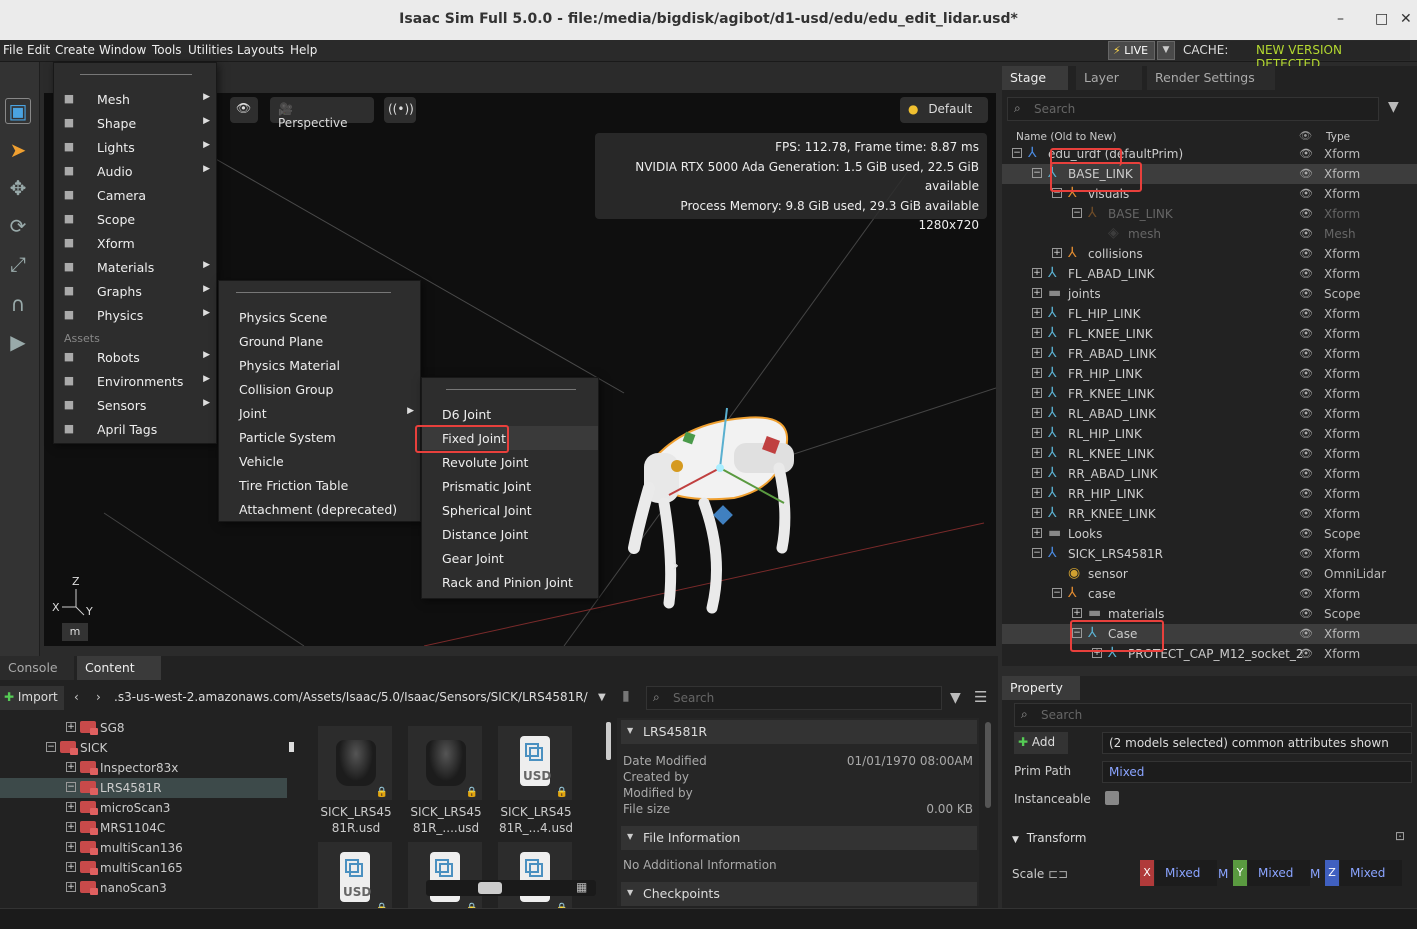 This screenshot has height=929, width=1417. I want to click on transform-header: ▼ Transform ⊡, so click(1209, 838).